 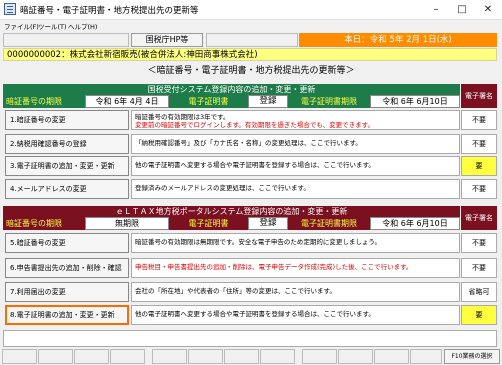 I want to click on title-bar: 暗証番号・電子証明書・地方税提出先の更新等 – □ ✕, so click(x=251, y=10).